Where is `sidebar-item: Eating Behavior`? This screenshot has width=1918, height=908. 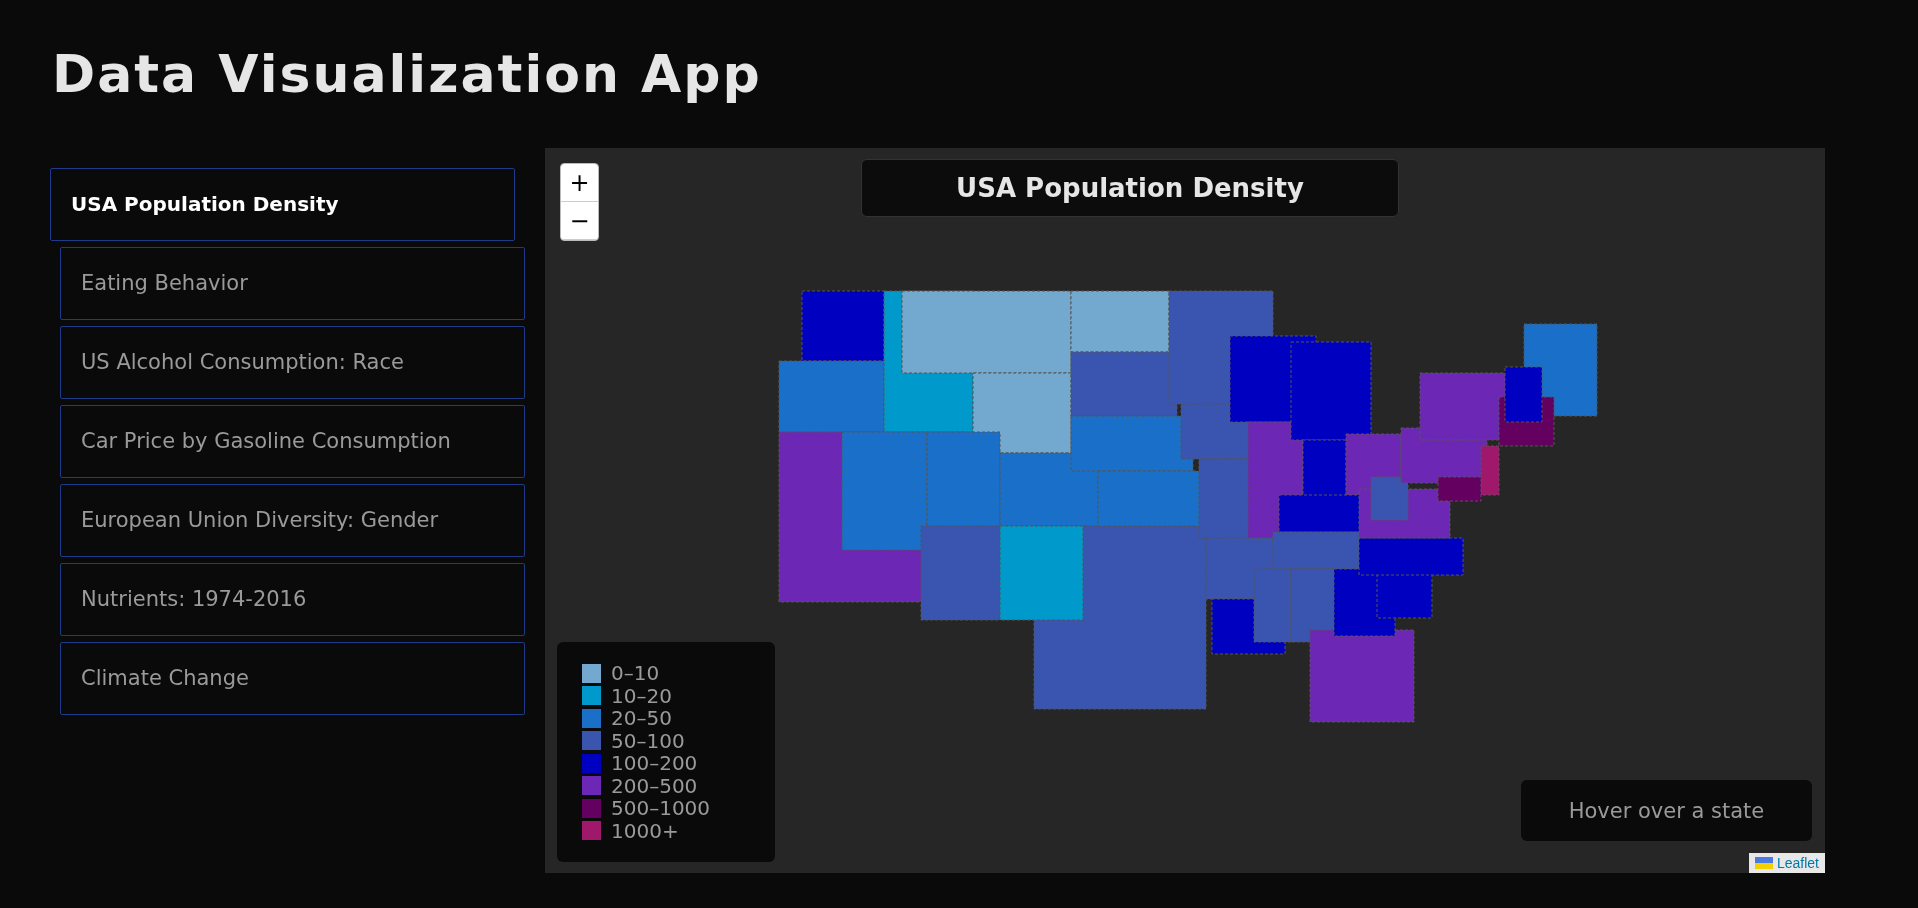 sidebar-item: Eating Behavior is located at coordinates (292, 283).